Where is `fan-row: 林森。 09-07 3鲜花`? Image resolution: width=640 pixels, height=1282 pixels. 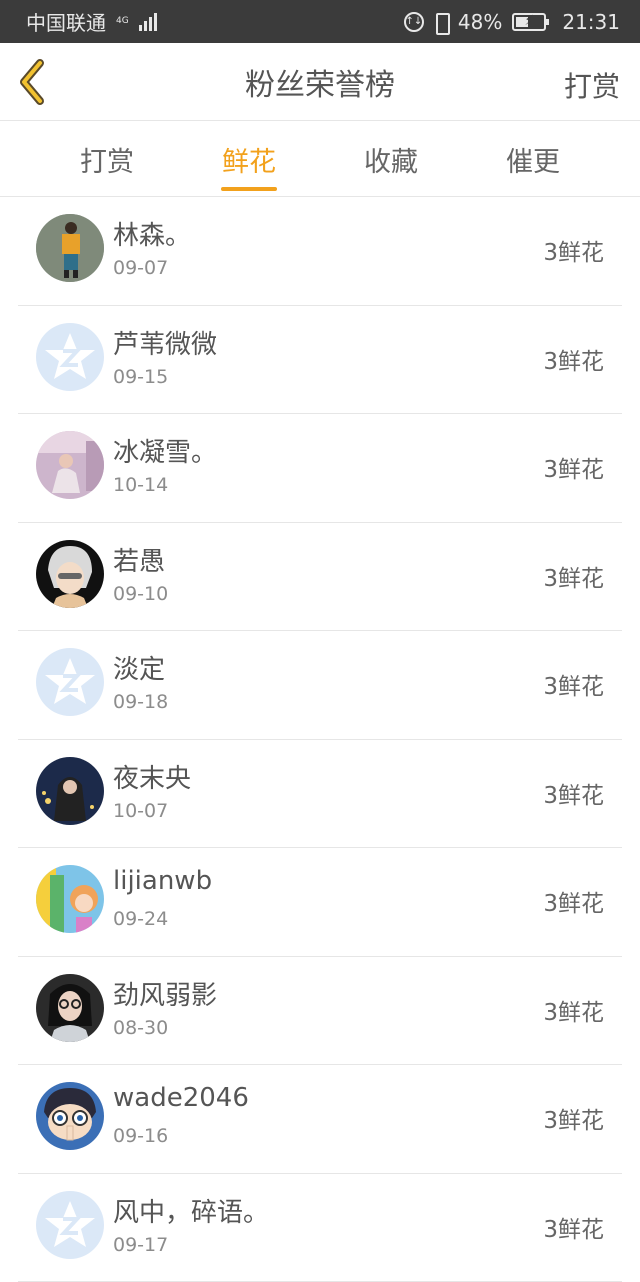 fan-row: 林森。 09-07 3鲜花 is located at coordinates (320, 251).